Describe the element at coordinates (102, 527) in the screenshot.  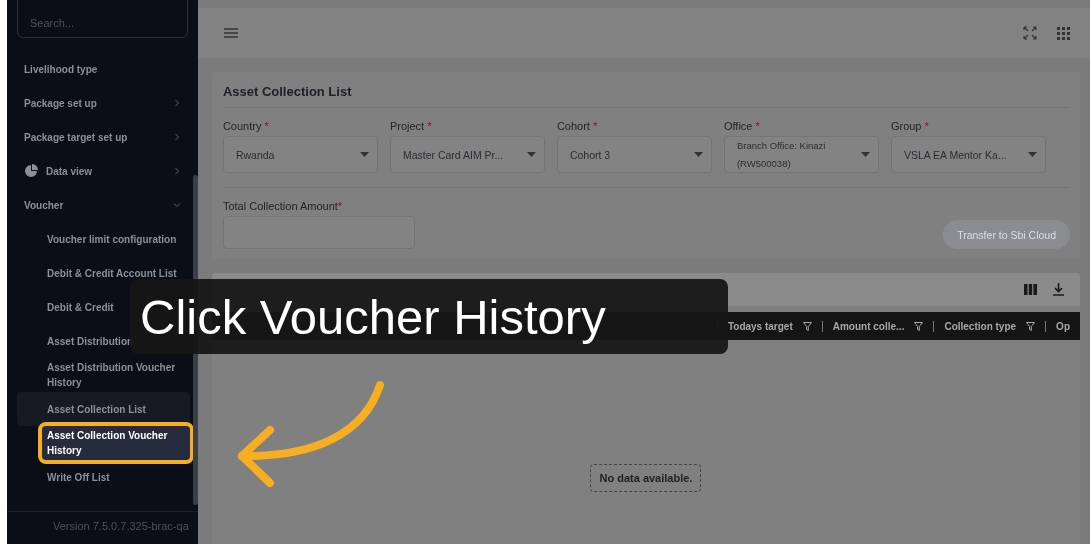
I see `version-text: Version 7.5.0.7.325-brac-qa` at that location.